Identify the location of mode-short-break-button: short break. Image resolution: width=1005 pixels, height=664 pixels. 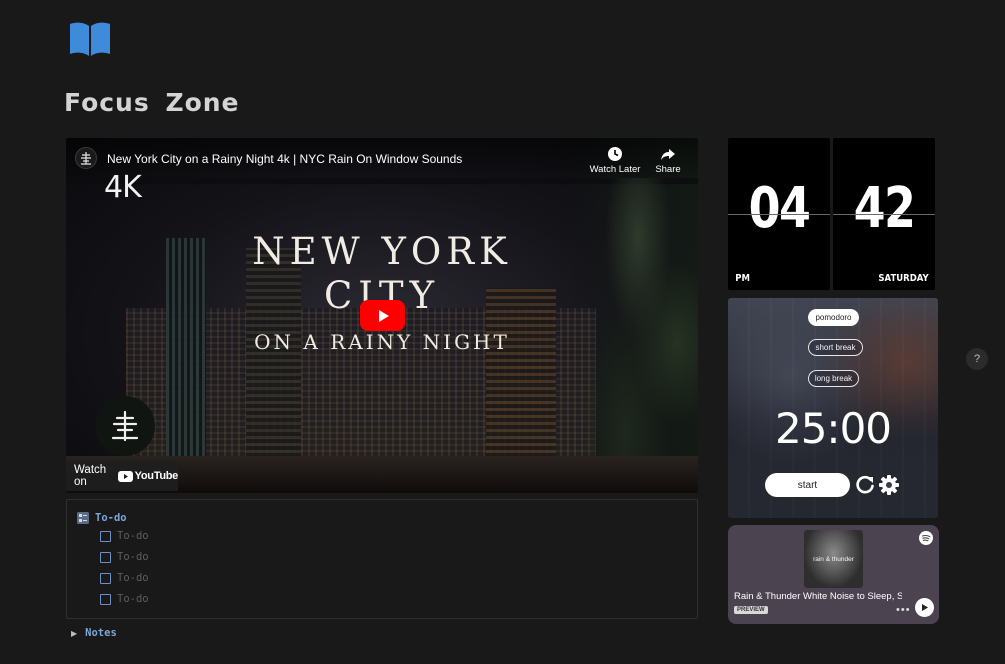
(835, 347).